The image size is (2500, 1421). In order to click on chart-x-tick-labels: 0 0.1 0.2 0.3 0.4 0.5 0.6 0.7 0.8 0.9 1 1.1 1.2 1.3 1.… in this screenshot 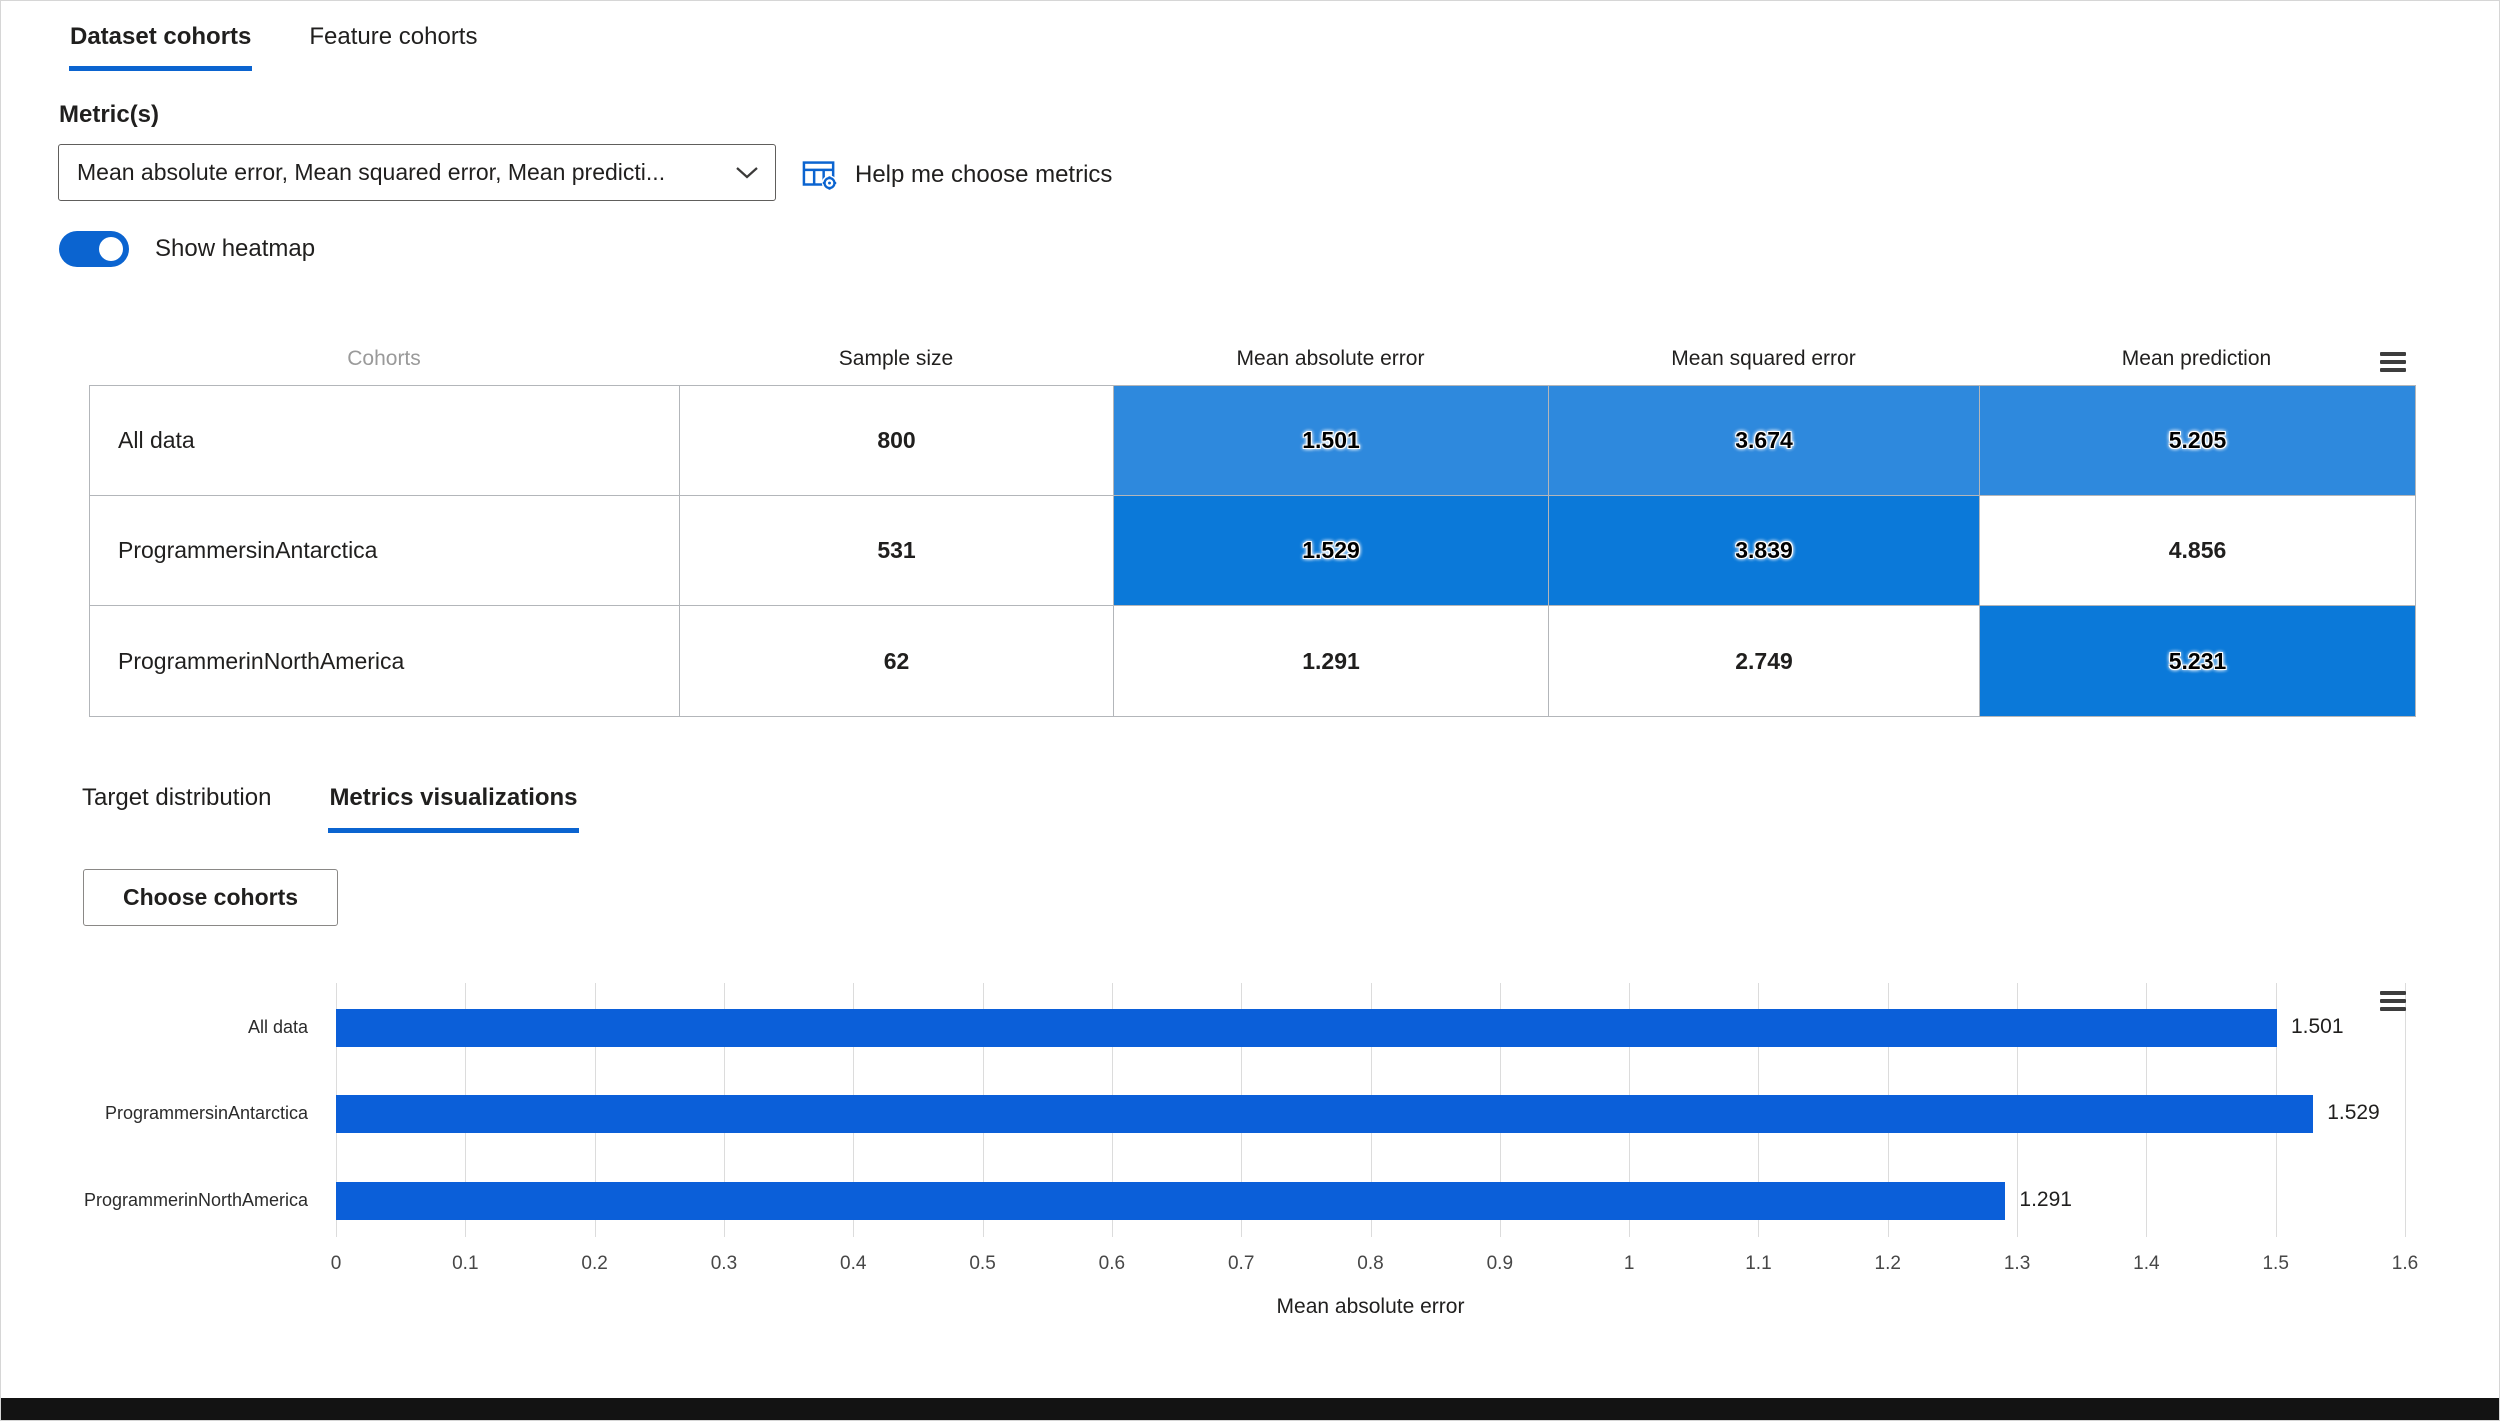, I will do `click(1375, 1266)`.